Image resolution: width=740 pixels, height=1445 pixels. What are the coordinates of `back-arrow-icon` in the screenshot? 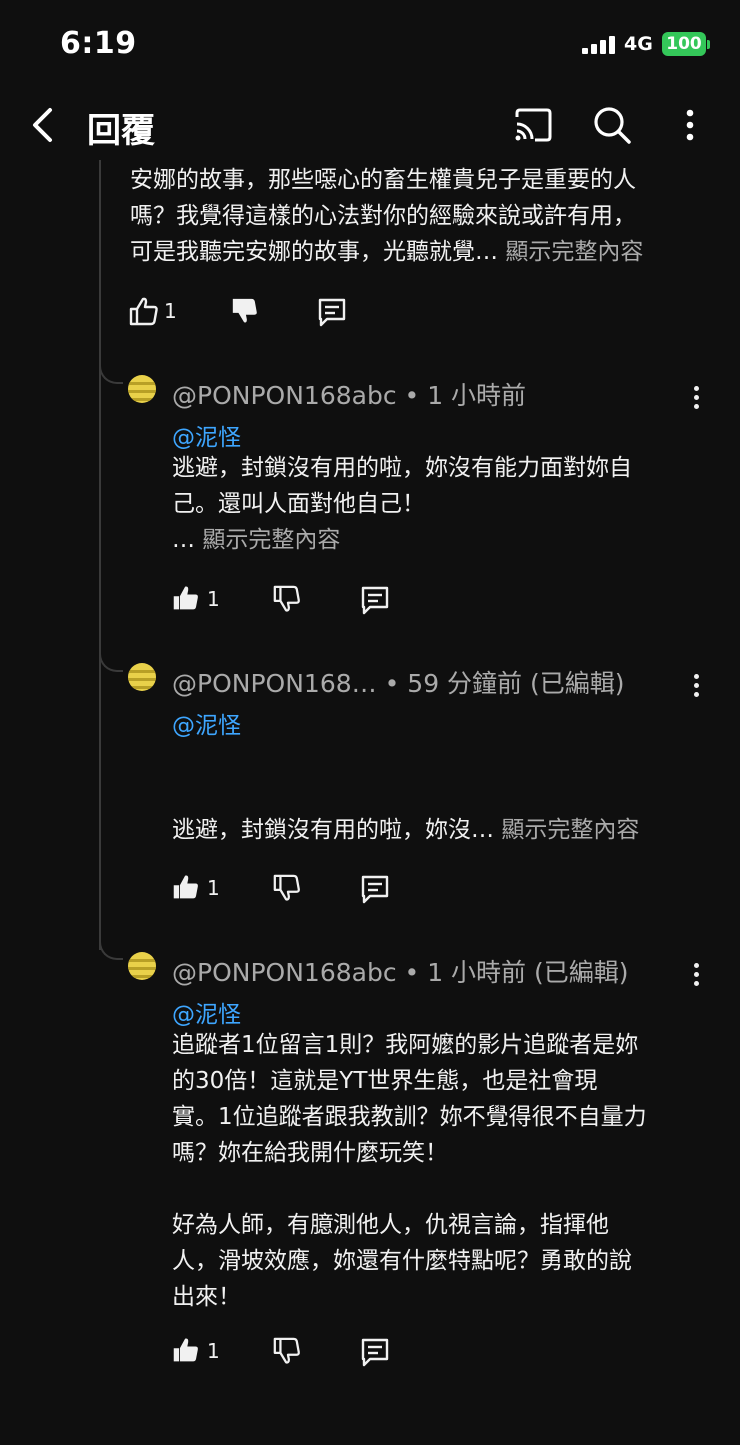 It's located at (42, 125).